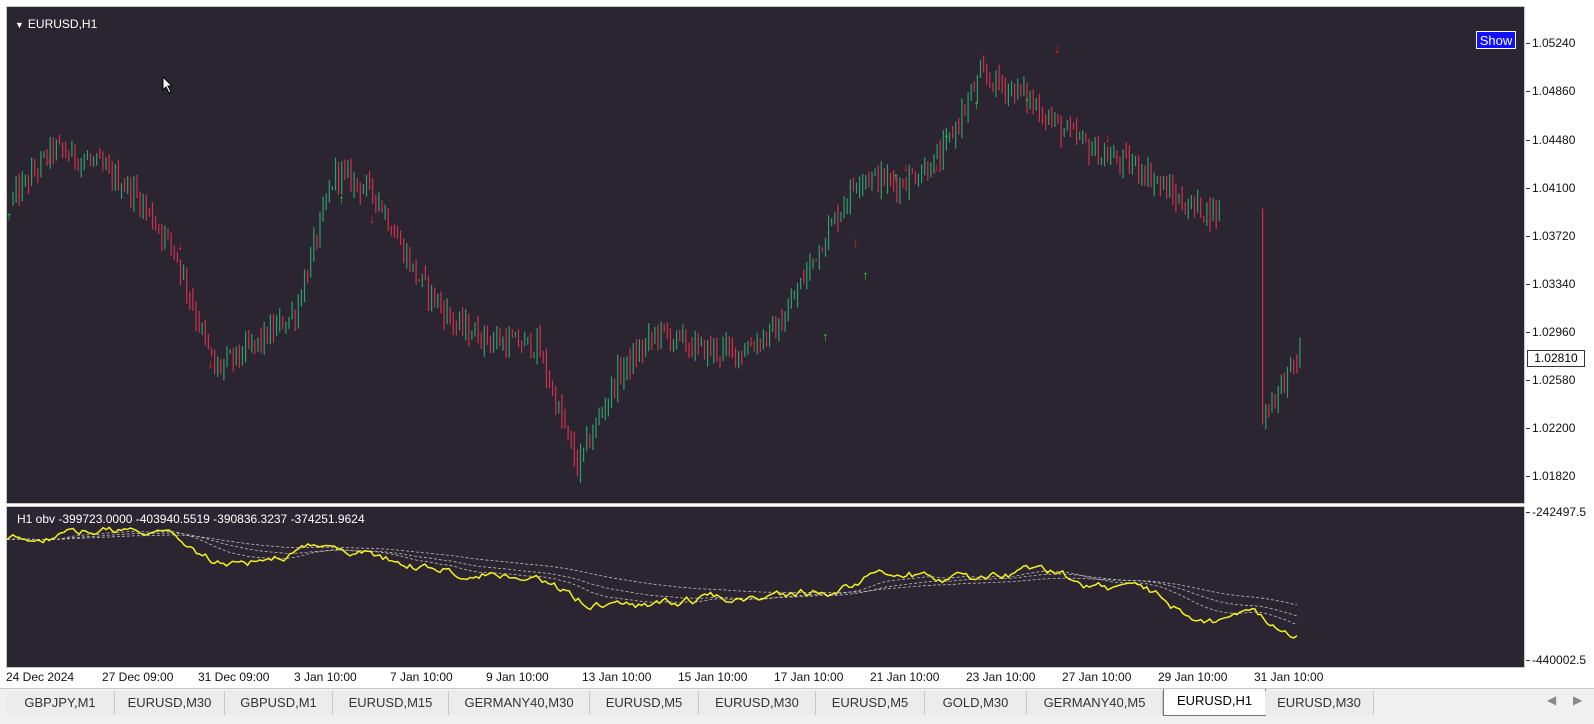 Image resolution: width=1594 pixels, height=724 pixels. Describe the element at coordinates (644, 703) in the screenshot. I see `tab-eurusd-m5: EURUSD,M5` at that location.